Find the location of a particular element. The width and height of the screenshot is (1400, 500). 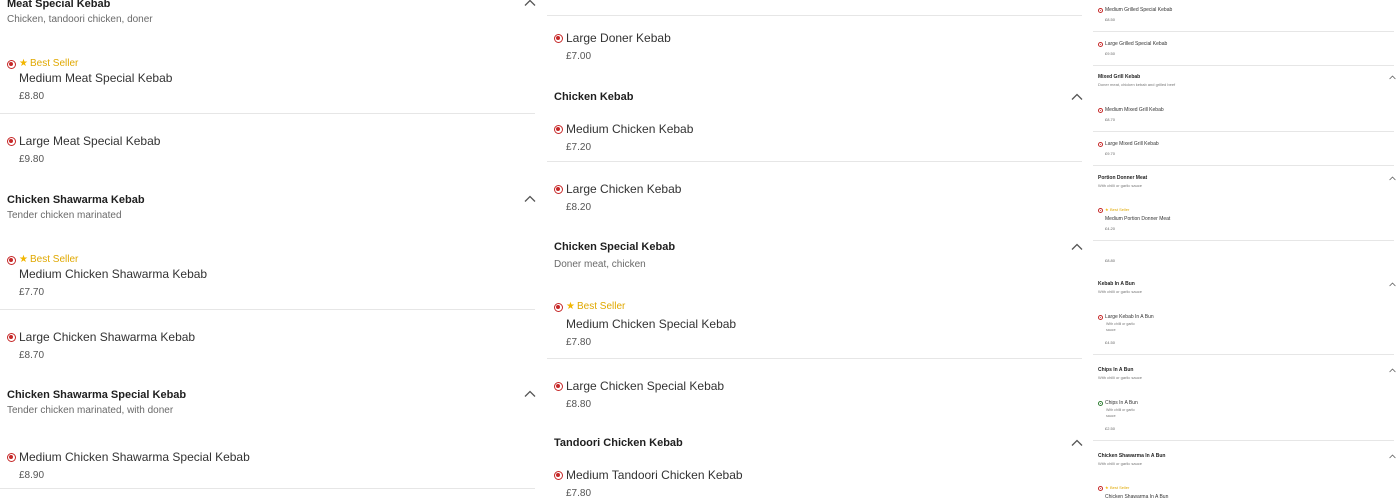

item-name: Medium Meat Special Kebab is located at coordinates (95, 78).